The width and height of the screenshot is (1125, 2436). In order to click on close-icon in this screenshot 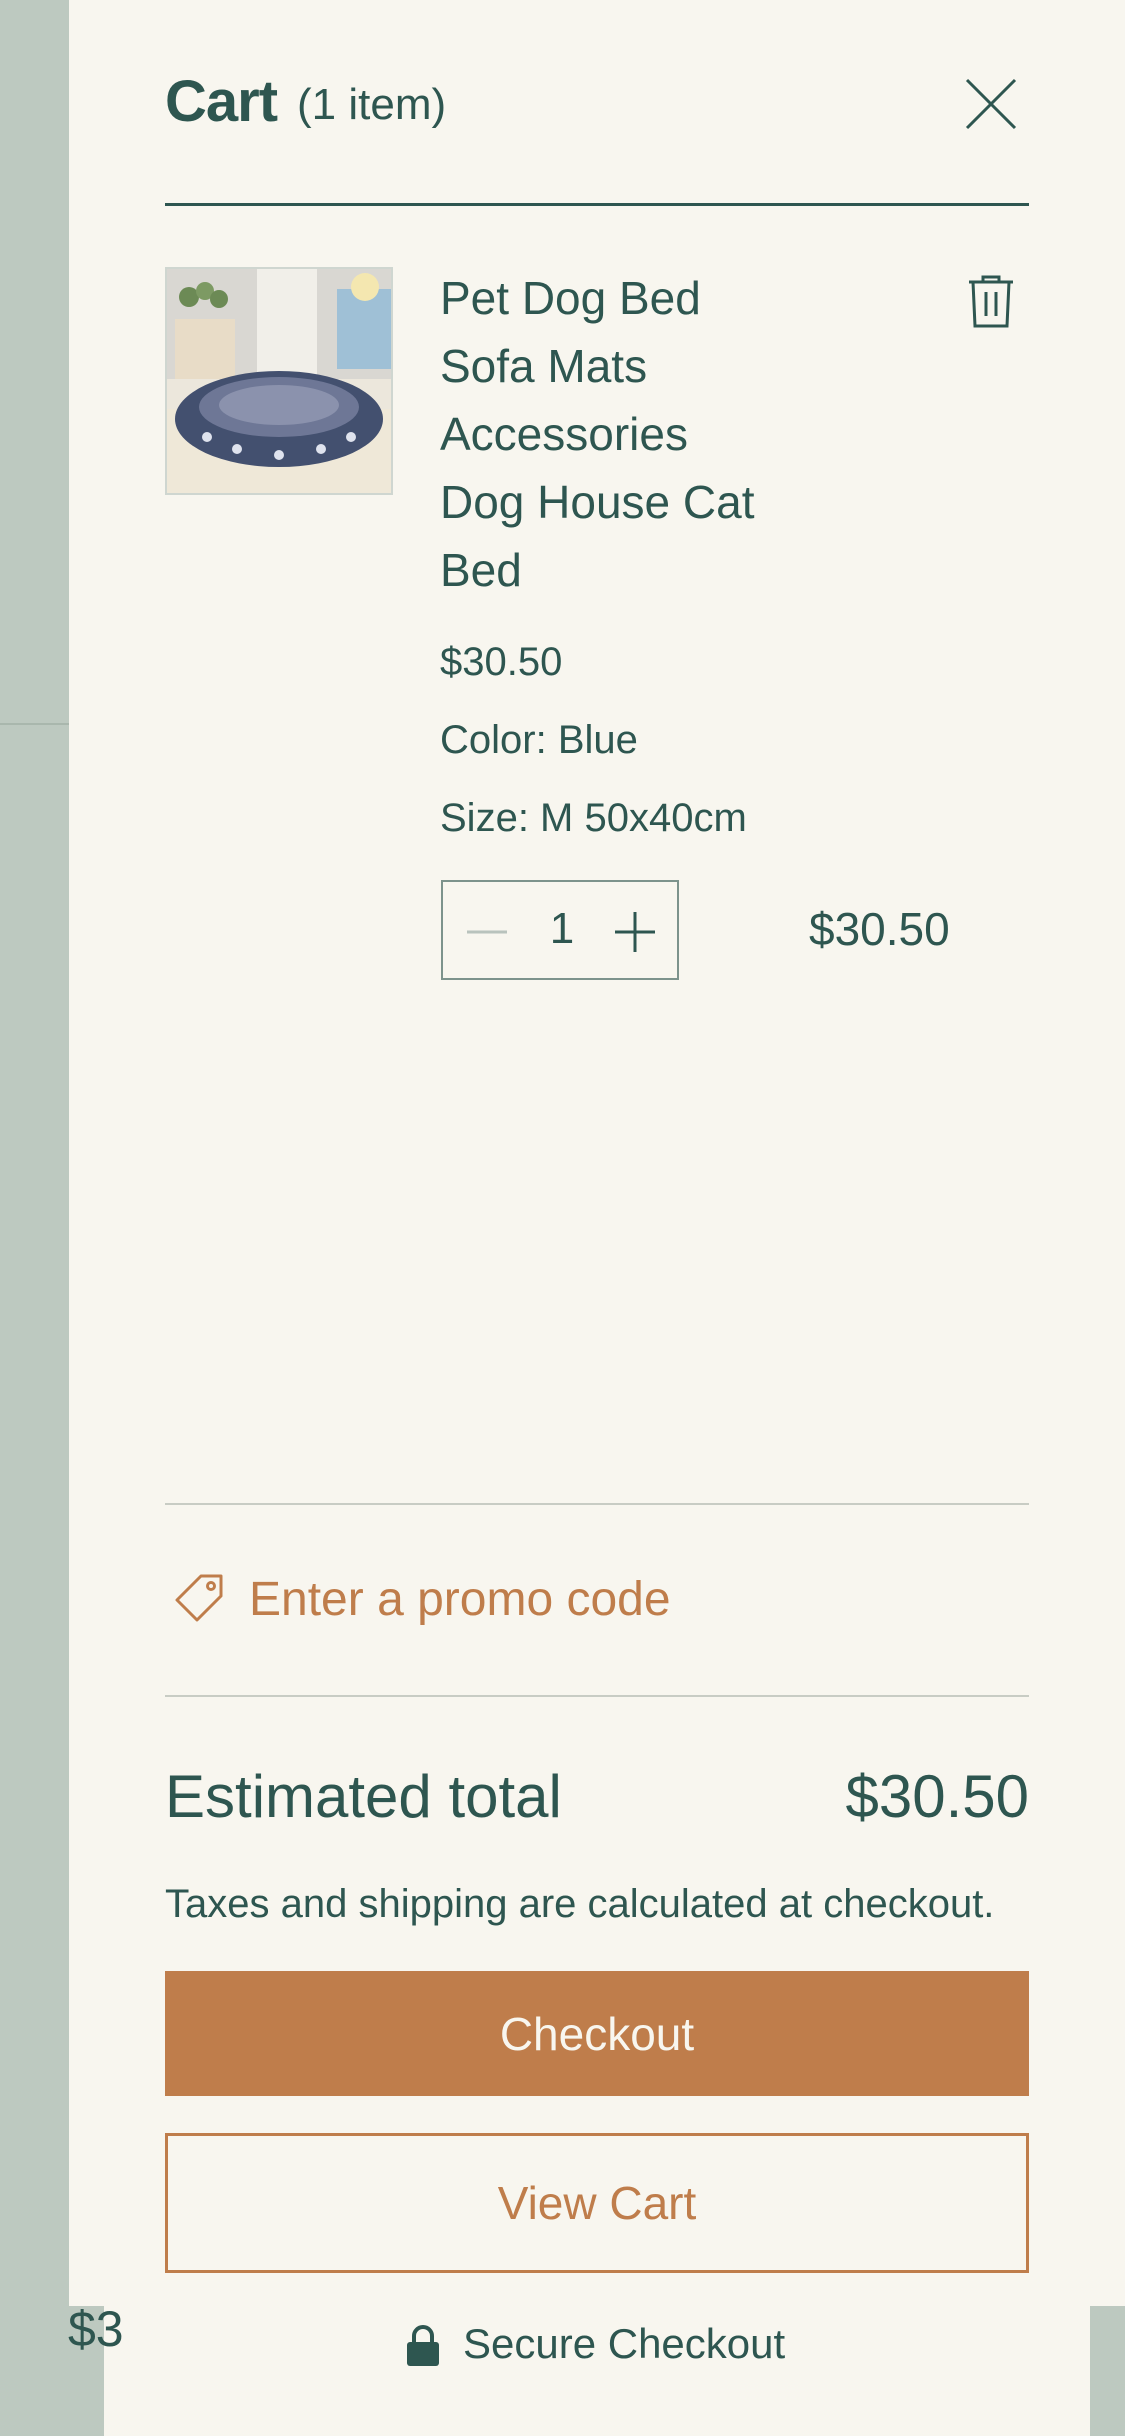, I will do `click(991, 104)`.